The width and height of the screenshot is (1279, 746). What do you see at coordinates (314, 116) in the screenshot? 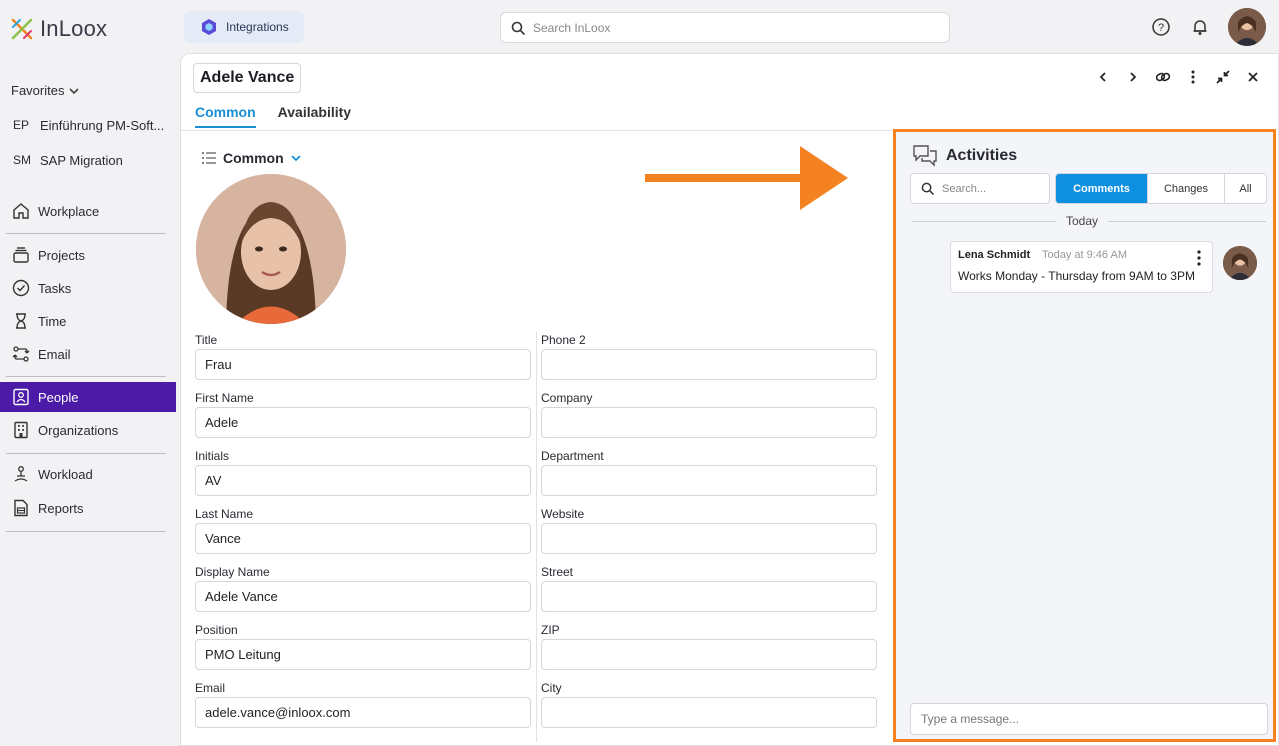
I see `tab-availability: Availability` at bounding box center [314, 116].